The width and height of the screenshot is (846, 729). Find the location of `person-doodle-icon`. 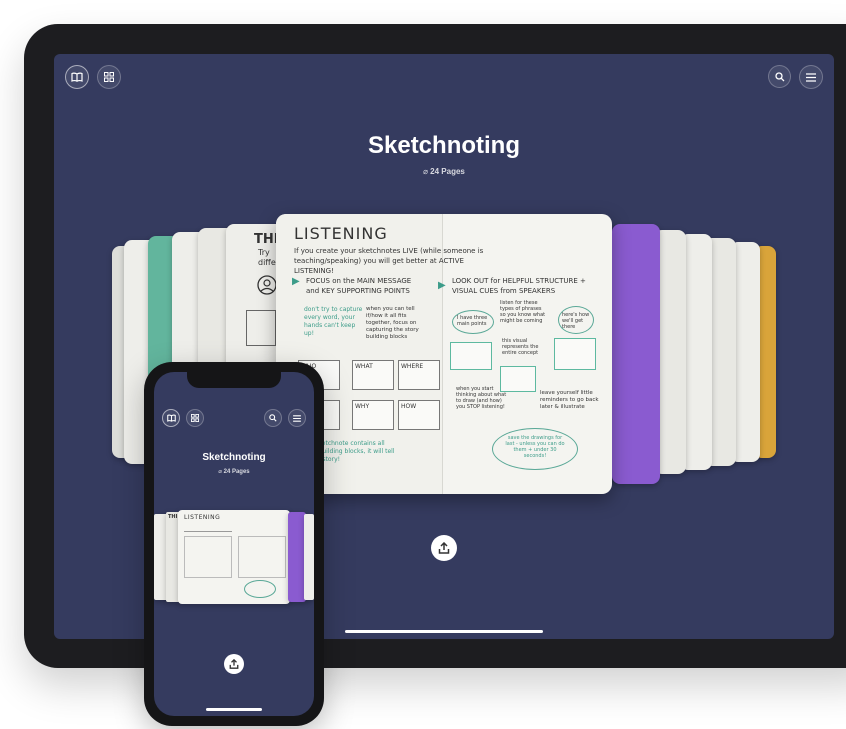

person-doodle-icon is located at coordinates (267, 285).